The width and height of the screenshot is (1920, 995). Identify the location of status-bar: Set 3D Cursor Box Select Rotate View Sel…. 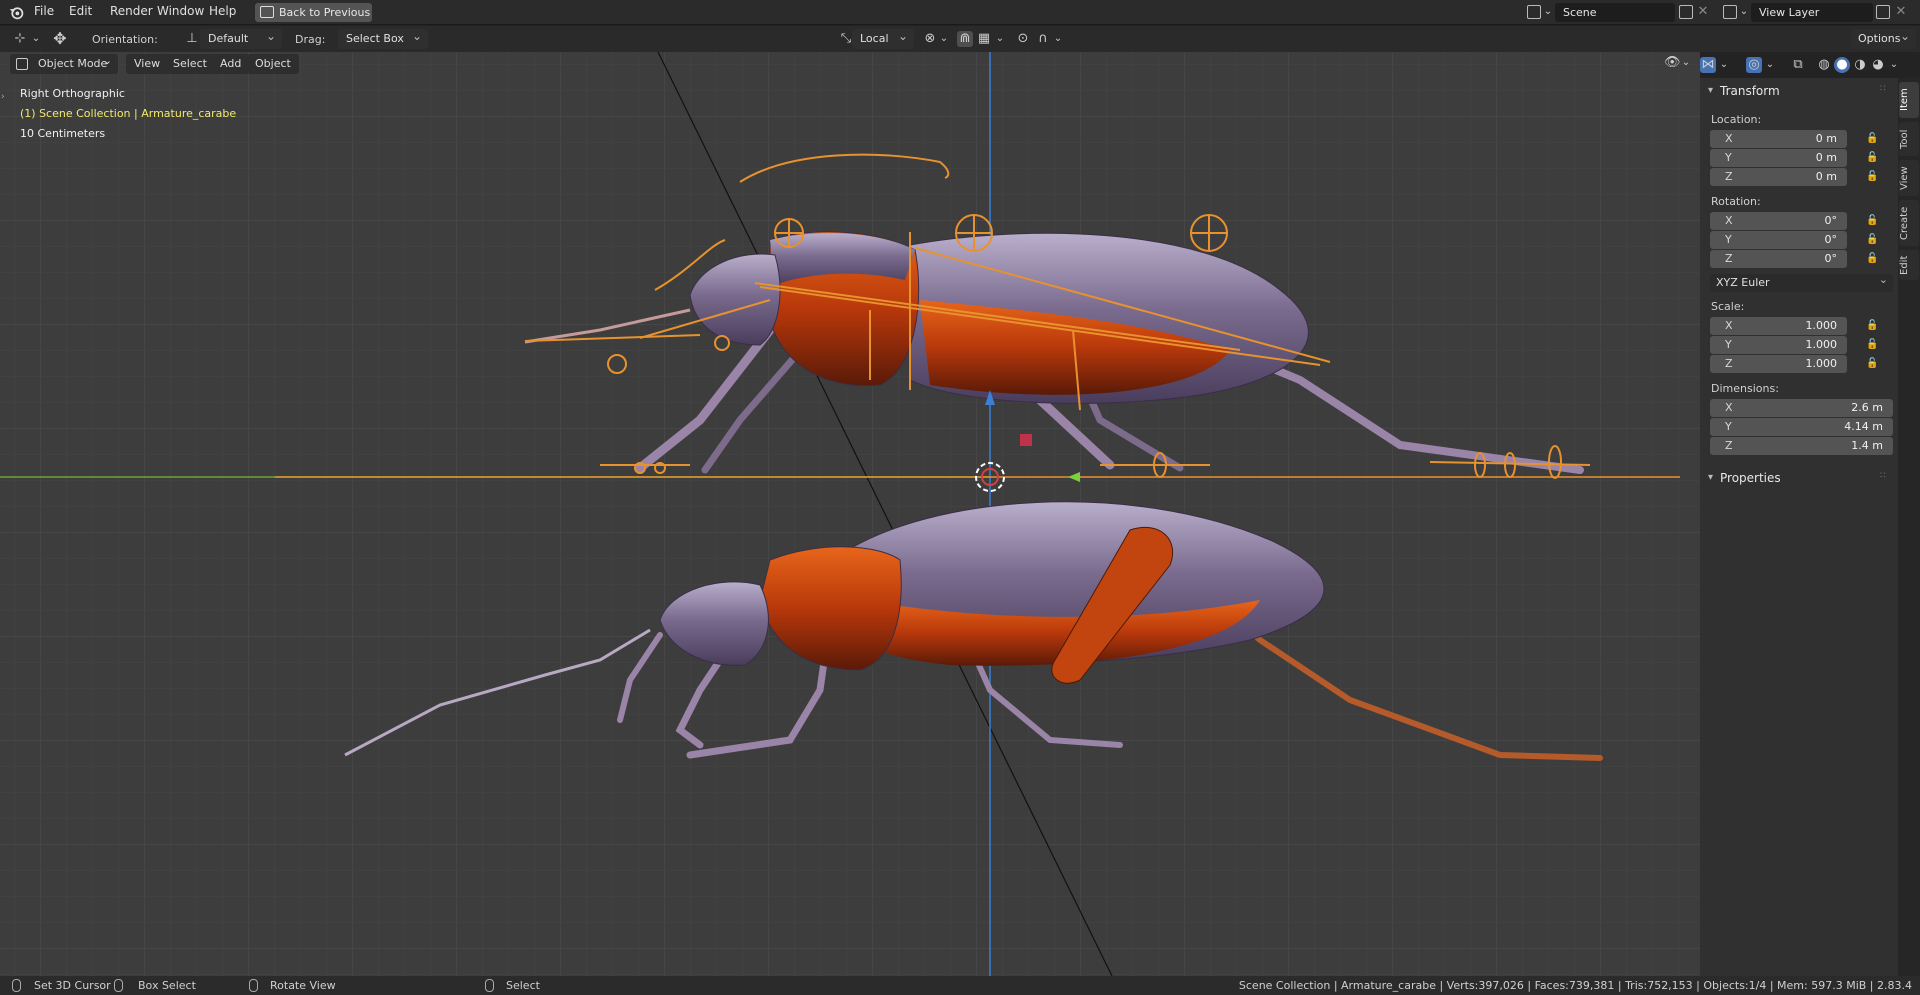
(960, 985).